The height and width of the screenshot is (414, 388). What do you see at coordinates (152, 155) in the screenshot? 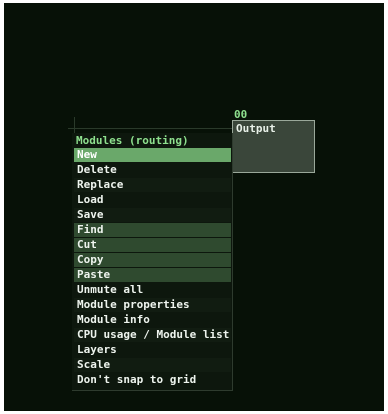
I see `menu-item-new: New` at bounding box center [152, 155].